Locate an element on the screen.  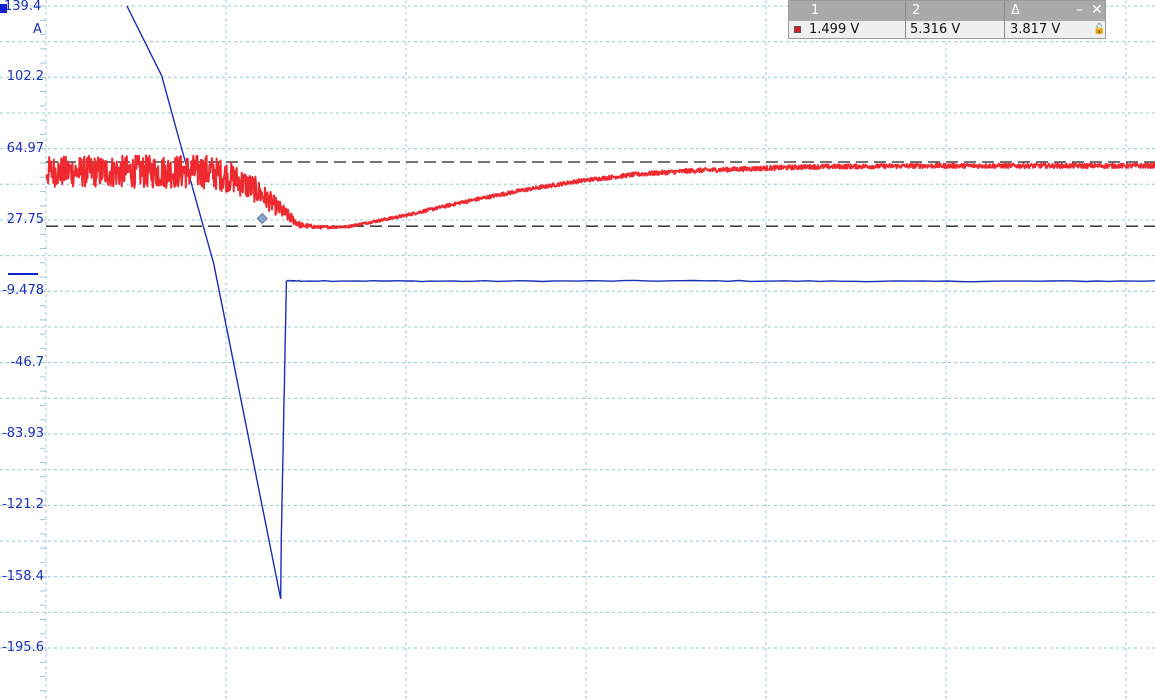
cursor2-value: 5.316 V is located at coordinates (935, 29).